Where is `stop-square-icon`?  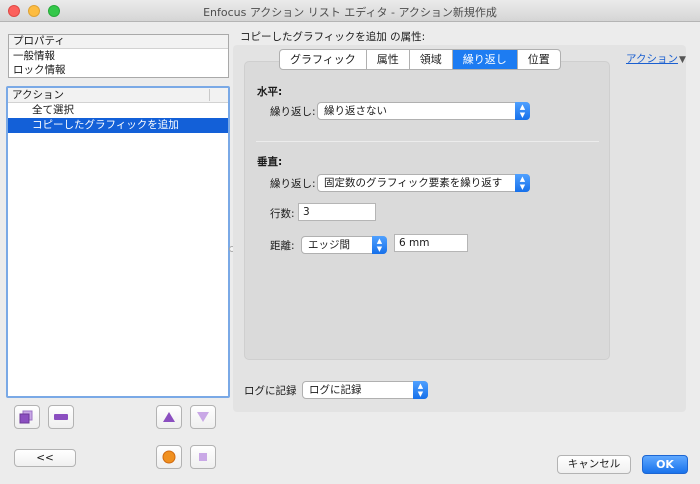 stop-square-icon is located at coordinates (203, 457).